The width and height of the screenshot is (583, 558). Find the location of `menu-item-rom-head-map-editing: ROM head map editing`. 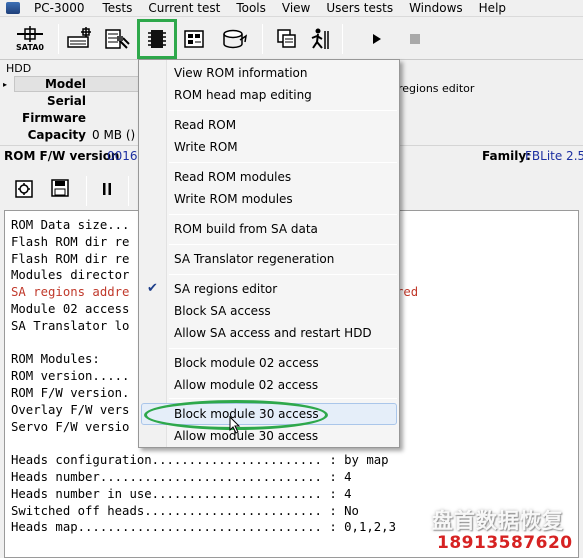

menu-item-rom-head-map-editing: ROM head map editing is located at coordinates (269, 95).